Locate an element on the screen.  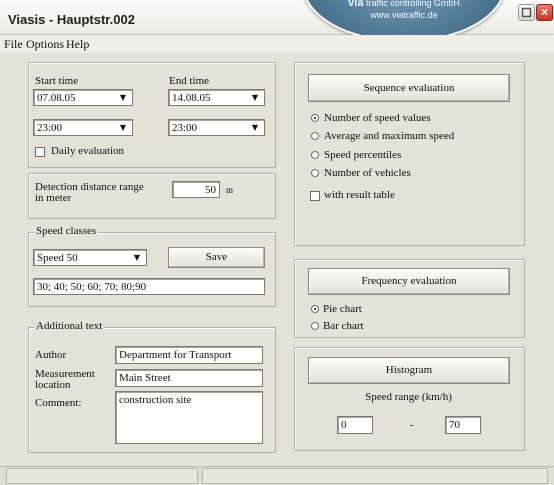
detection-unit: m is located at coordinates (230, 190).